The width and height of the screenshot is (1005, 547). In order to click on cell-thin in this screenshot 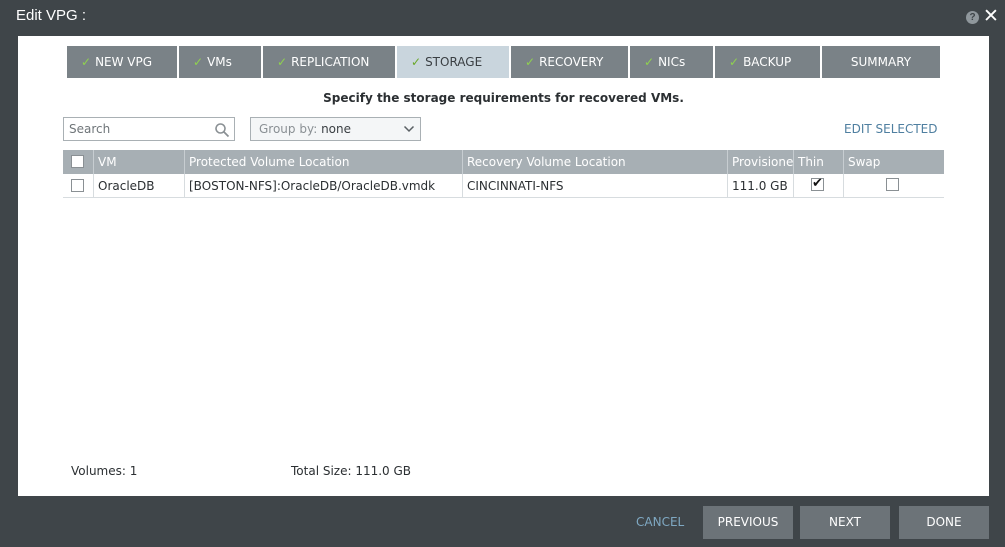, I will do `click(818, 186)`.